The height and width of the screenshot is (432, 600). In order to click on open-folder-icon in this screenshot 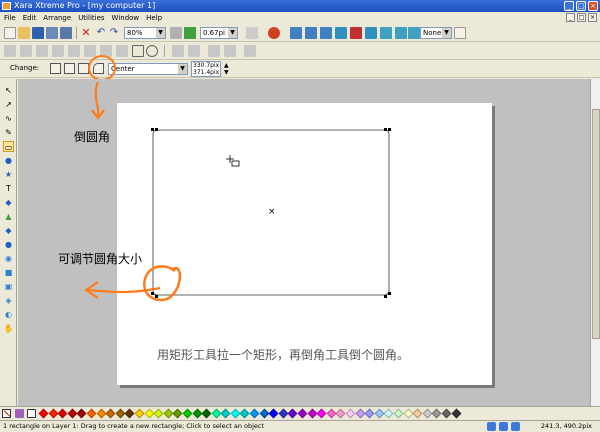, I will do `click(24, 33)`.